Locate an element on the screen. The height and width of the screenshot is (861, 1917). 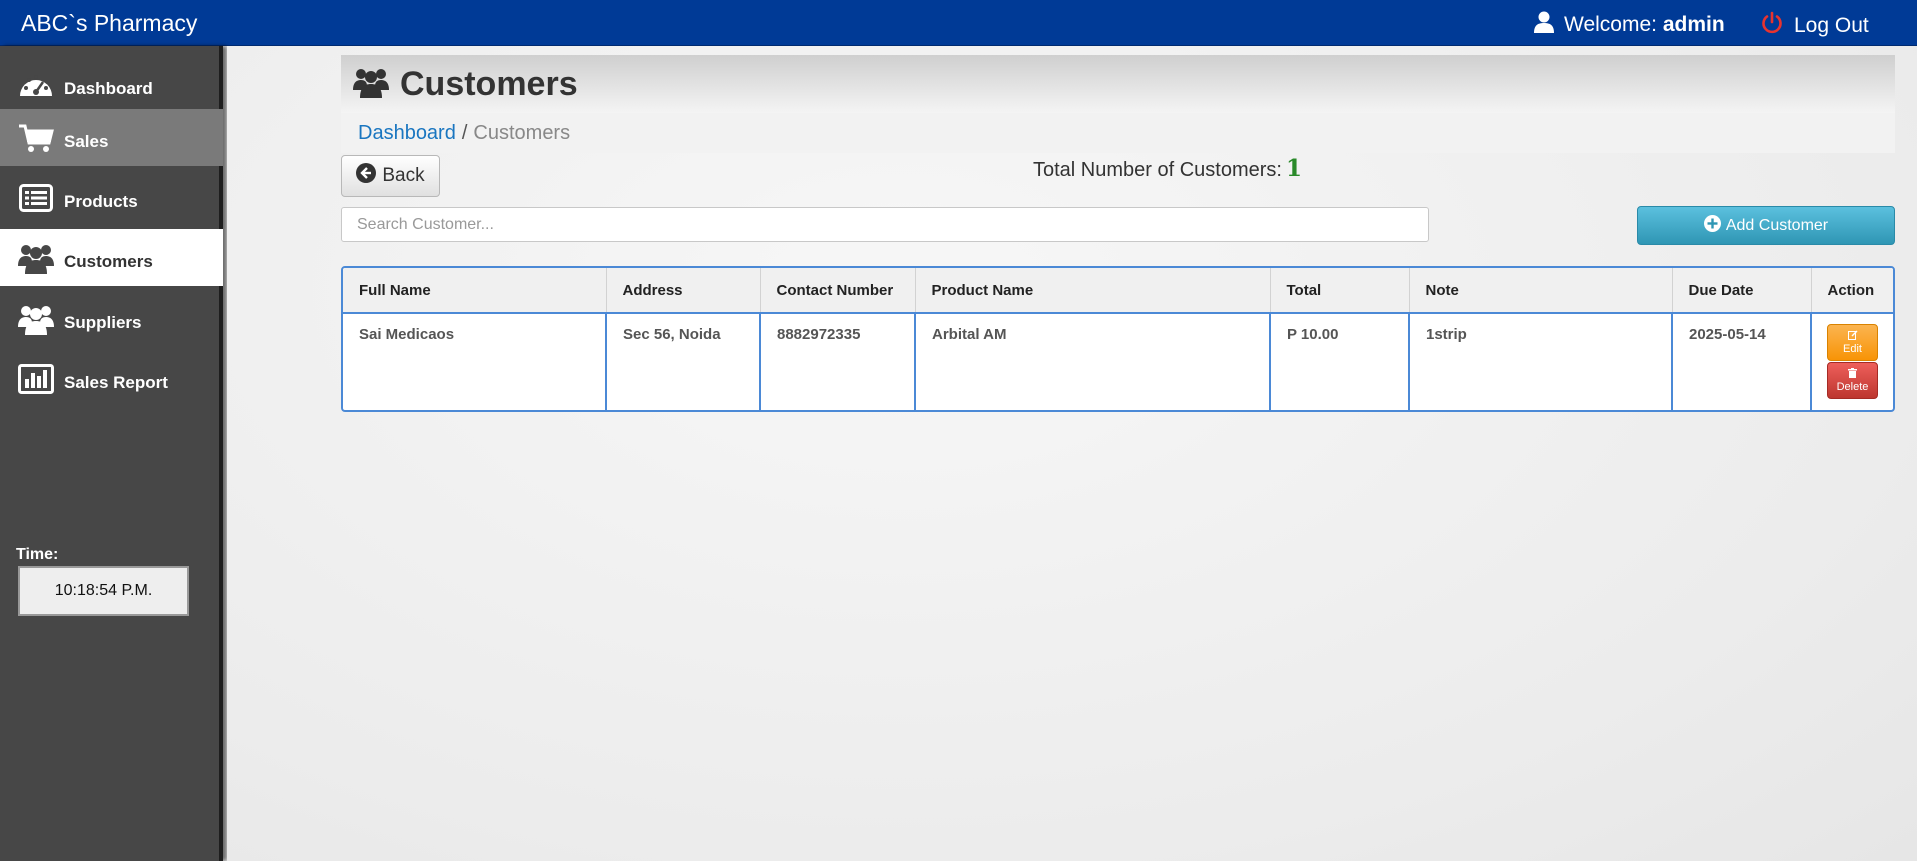
column-header: Contact Number is located at coordinates (838, 291).